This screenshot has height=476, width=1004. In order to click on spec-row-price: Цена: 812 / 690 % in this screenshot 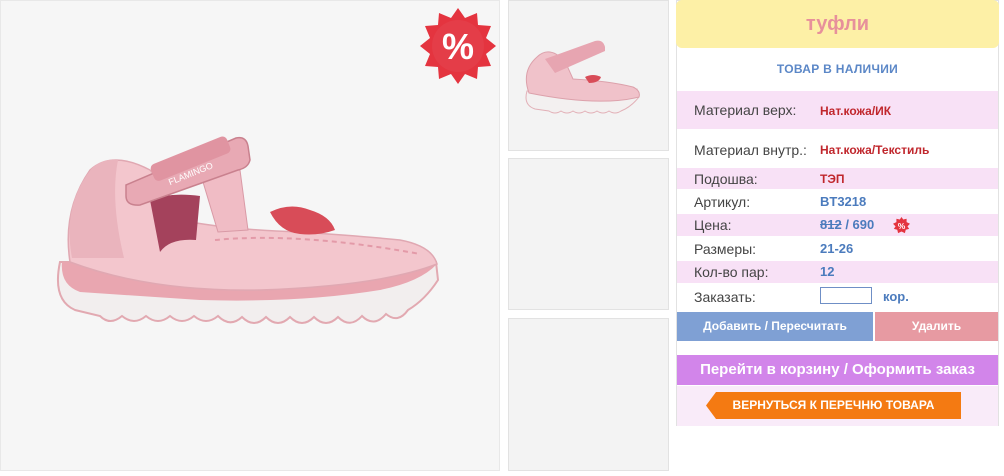, I will do `click(837, 225)`.